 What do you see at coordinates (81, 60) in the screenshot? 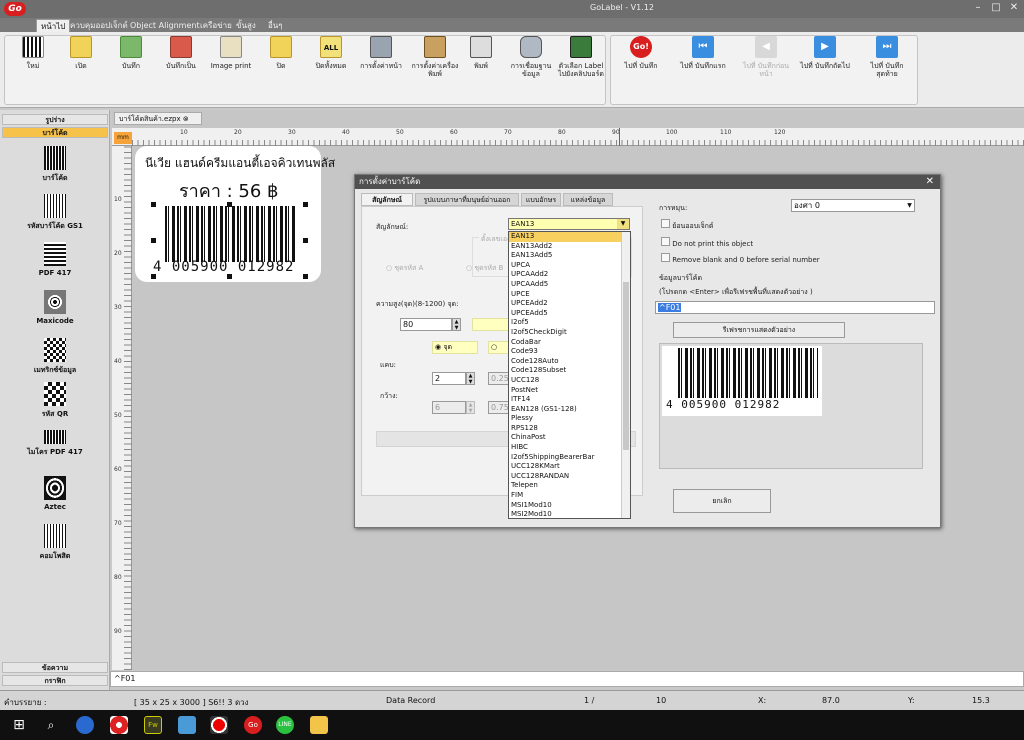
I see `open-button: เปิด` at bounding box center [81, 60].